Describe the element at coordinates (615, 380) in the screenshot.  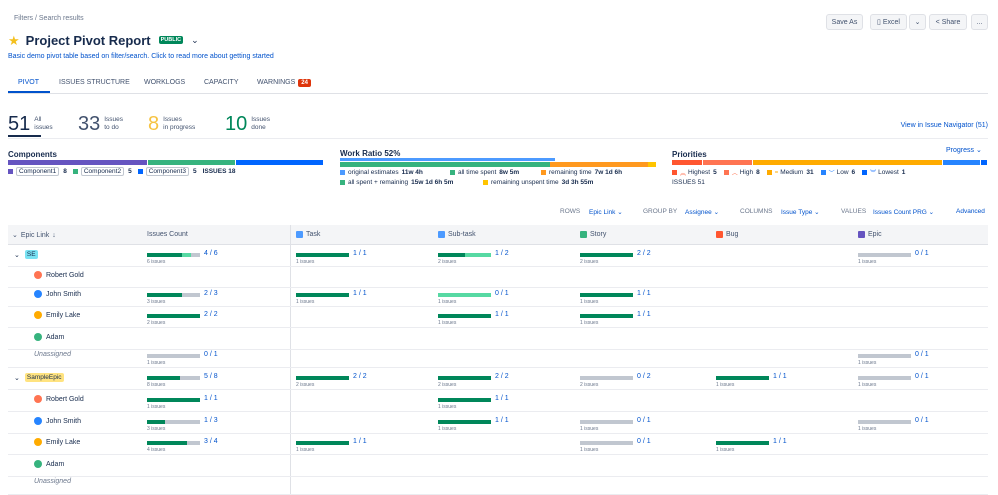
I see `progress-cell: 0 / 2 2 issues` at that location.